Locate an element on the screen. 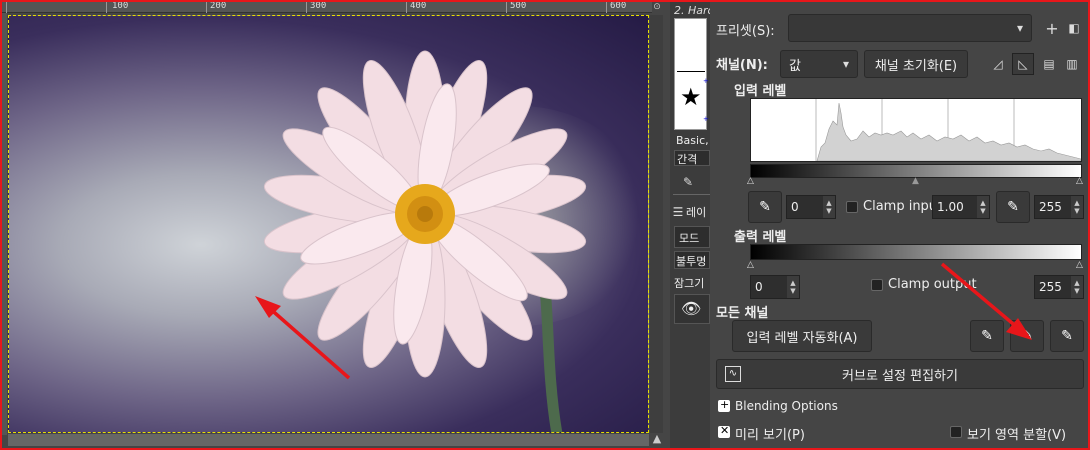 The width and height of the screenshot is (1090, 450). add-preset-icon: + is located at coordinates (1052, 28).